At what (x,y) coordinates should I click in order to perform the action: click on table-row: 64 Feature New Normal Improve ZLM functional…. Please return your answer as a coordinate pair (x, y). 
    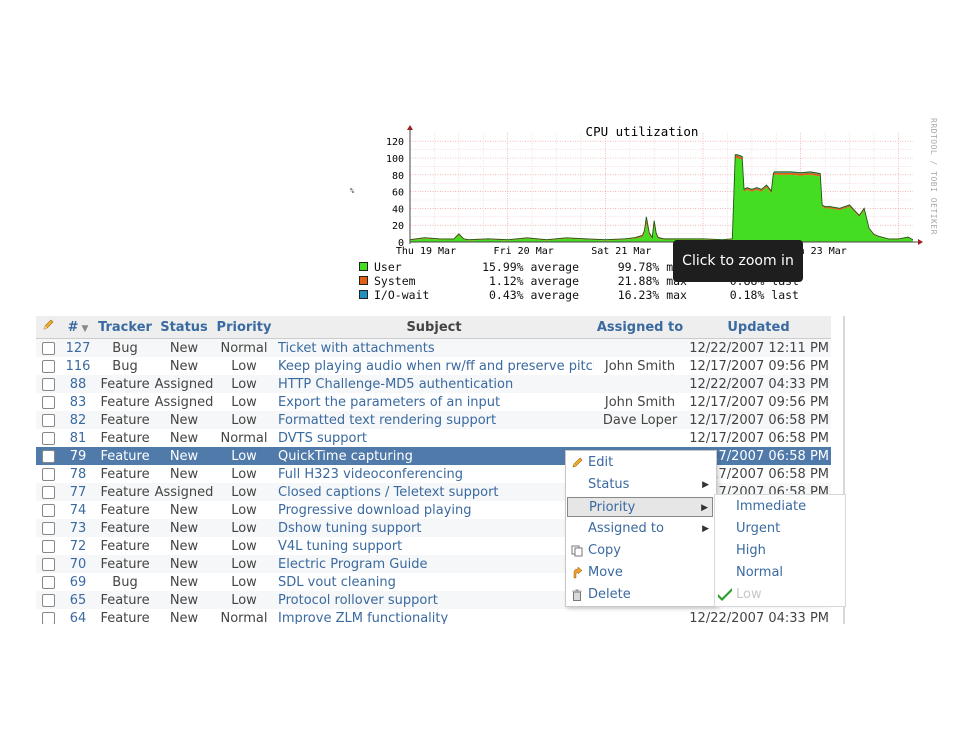
    Looking at the image, I should click on (433, 616).